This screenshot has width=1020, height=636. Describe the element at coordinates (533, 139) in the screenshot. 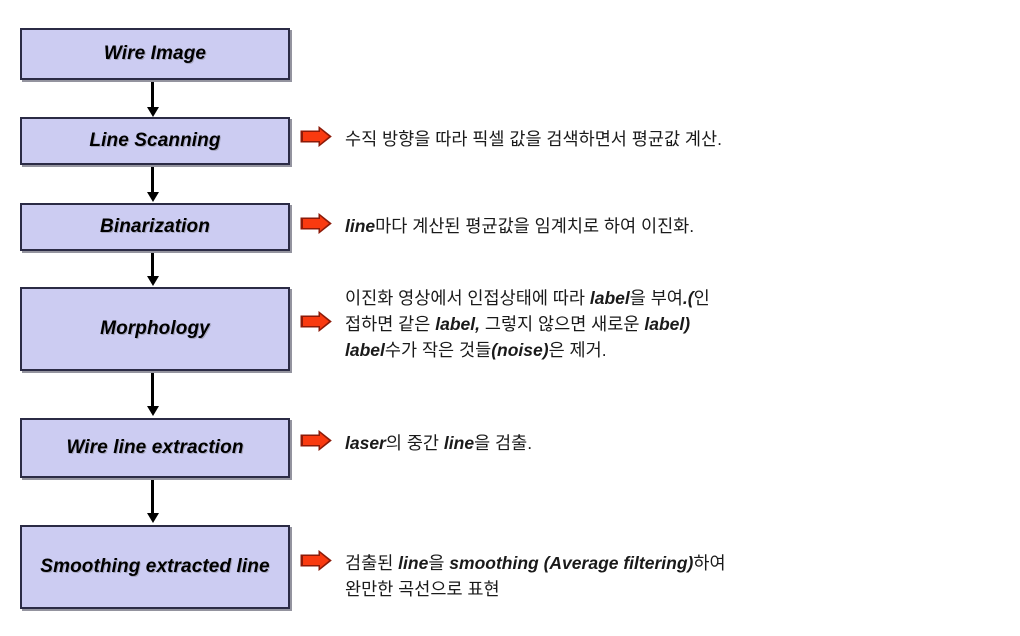

I see `annotation-text: 수직 방향을 따라 픽셀 값을 검색하면서 평균값 계산.` at that location.